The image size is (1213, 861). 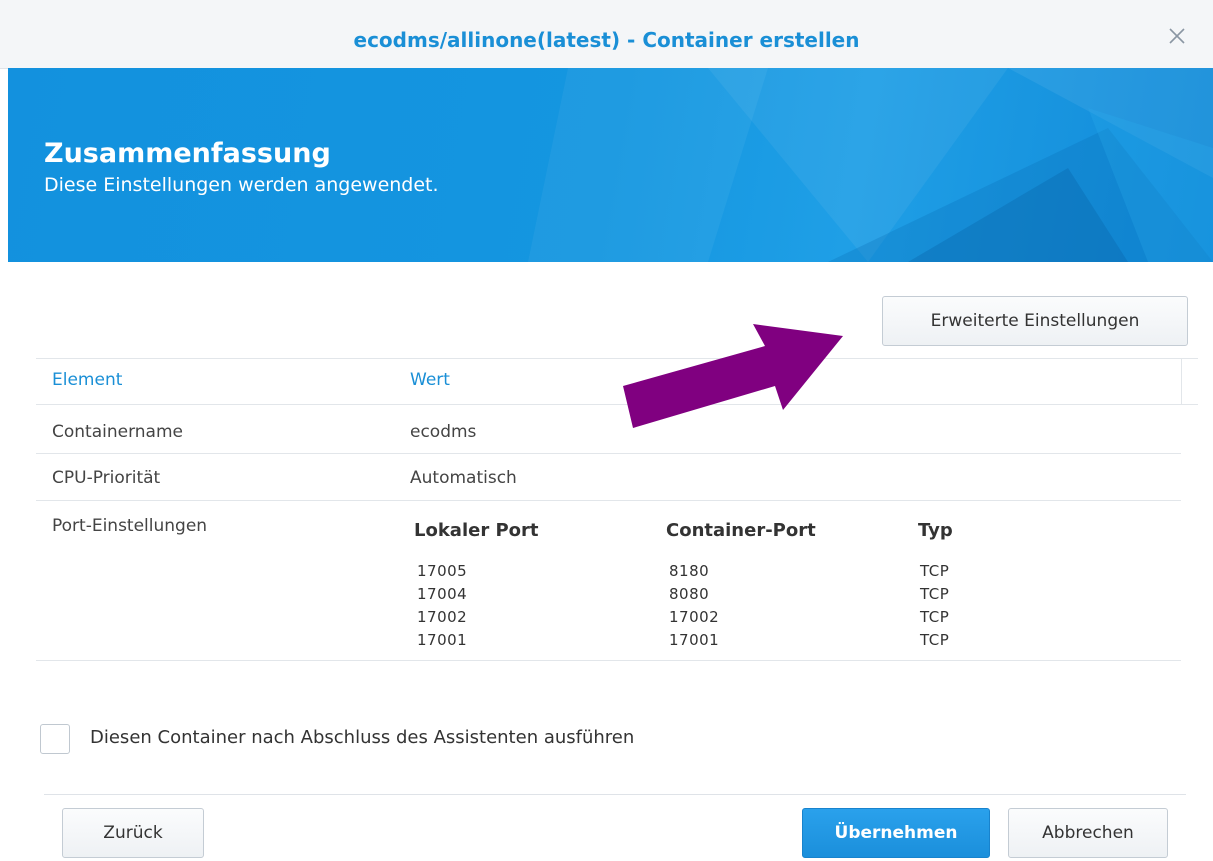 What do you see at coordinates (694, 617) in the screenshot?
I see `port-container: 17002` at bounding box center [694, 617].